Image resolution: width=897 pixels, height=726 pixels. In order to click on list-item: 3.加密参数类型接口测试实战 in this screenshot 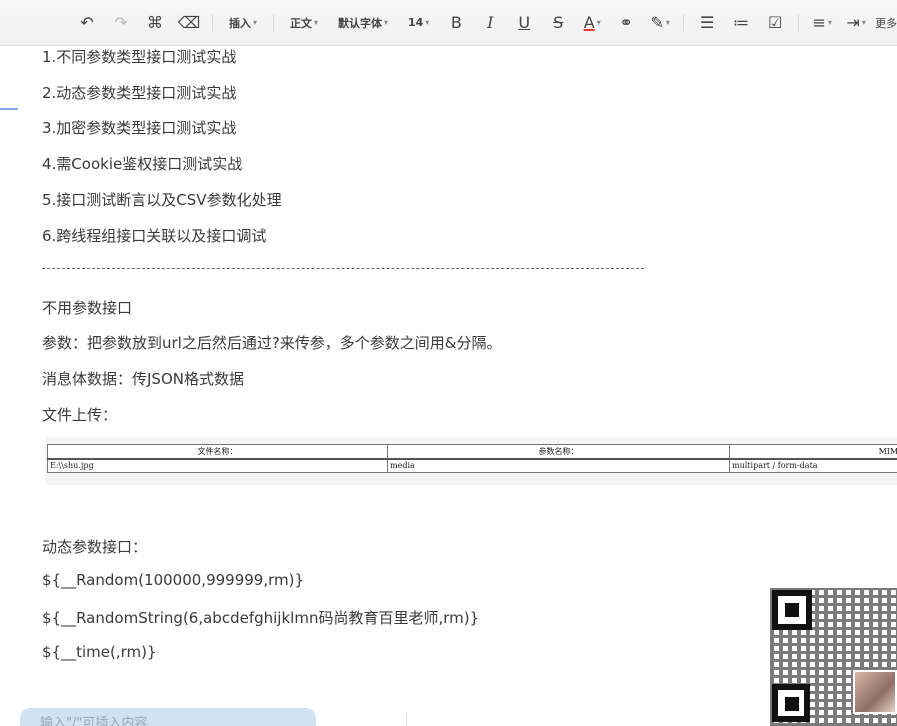, I will do `click(139, 128)`.